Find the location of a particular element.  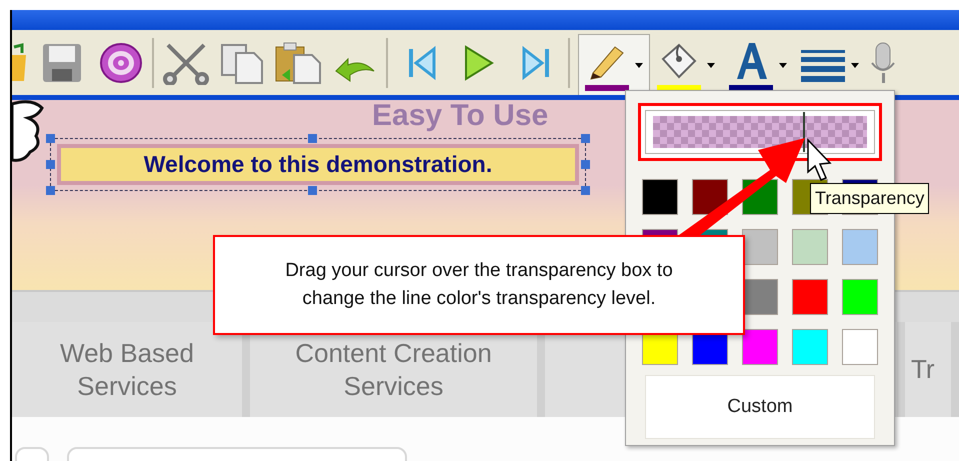

nav-tab: Tr is located at coordinates (932, 369).